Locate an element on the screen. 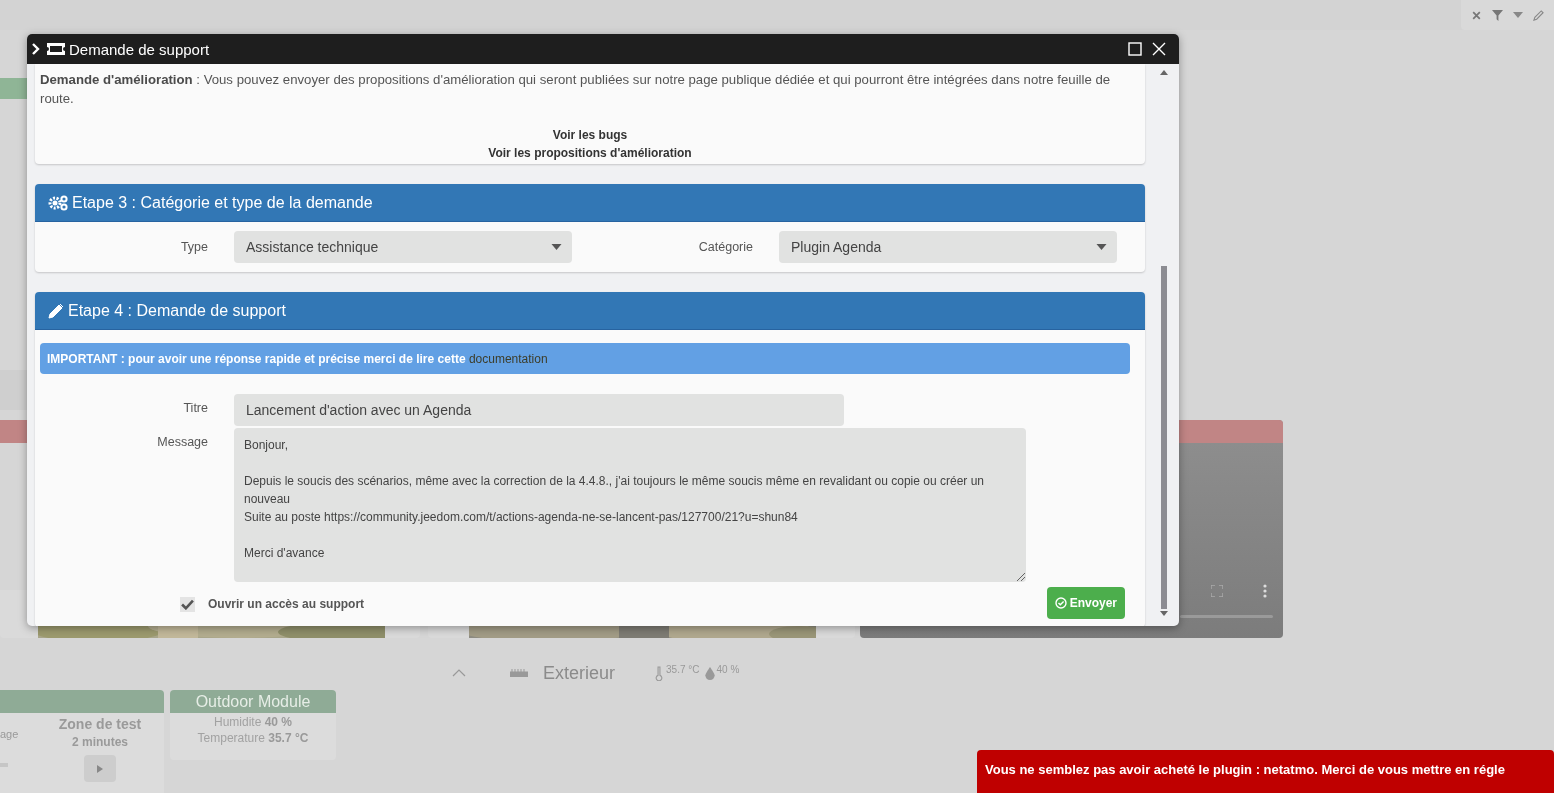  resize-handle-icon is located at coordinates (1021, 577).